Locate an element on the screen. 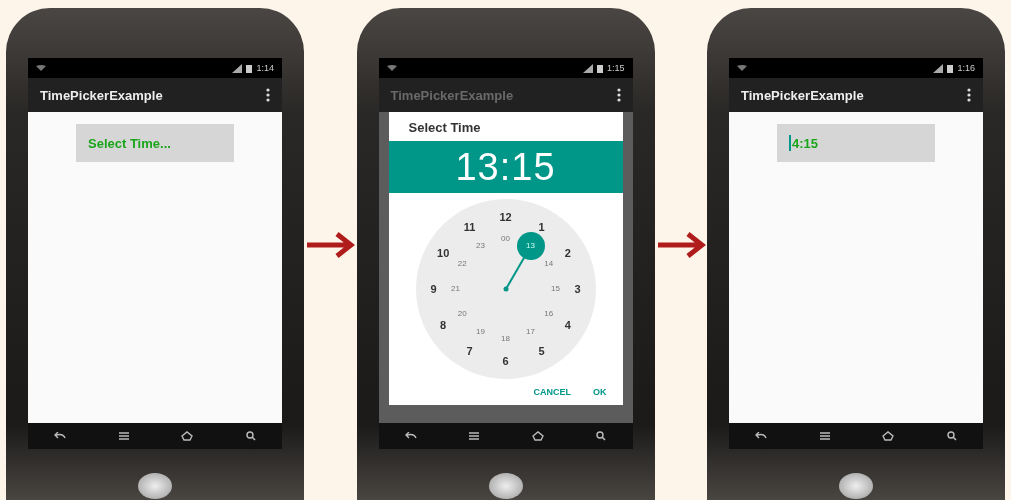 This screenshot has width=1011, height=500. selected-time: 13:15 is located at coordinates (505, 167).